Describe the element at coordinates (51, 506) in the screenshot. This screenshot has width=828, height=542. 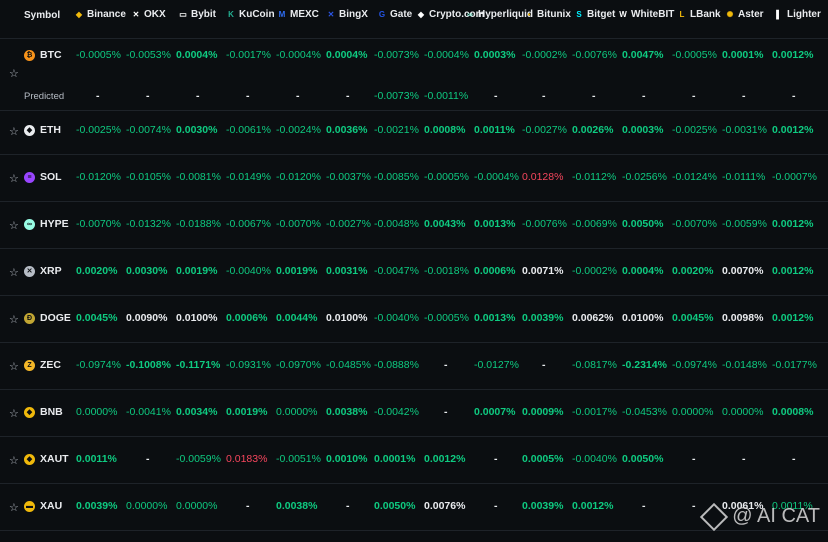
I see `symbol-label: XAU` at that location.